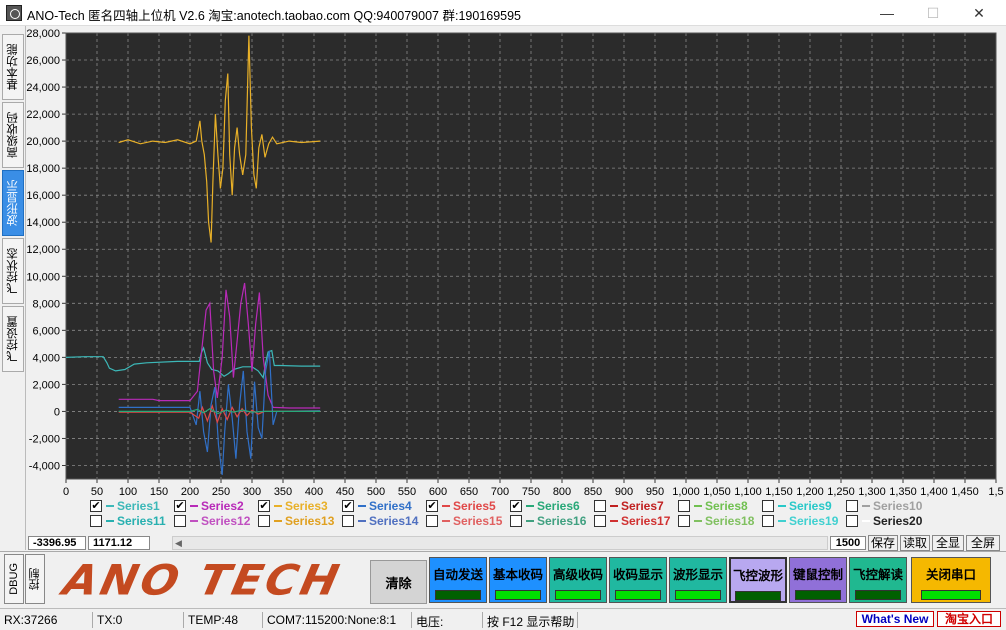 This screenshot has height=630, width=1006. I want to click on x-tick-label: 1,000, so click(686, 492).